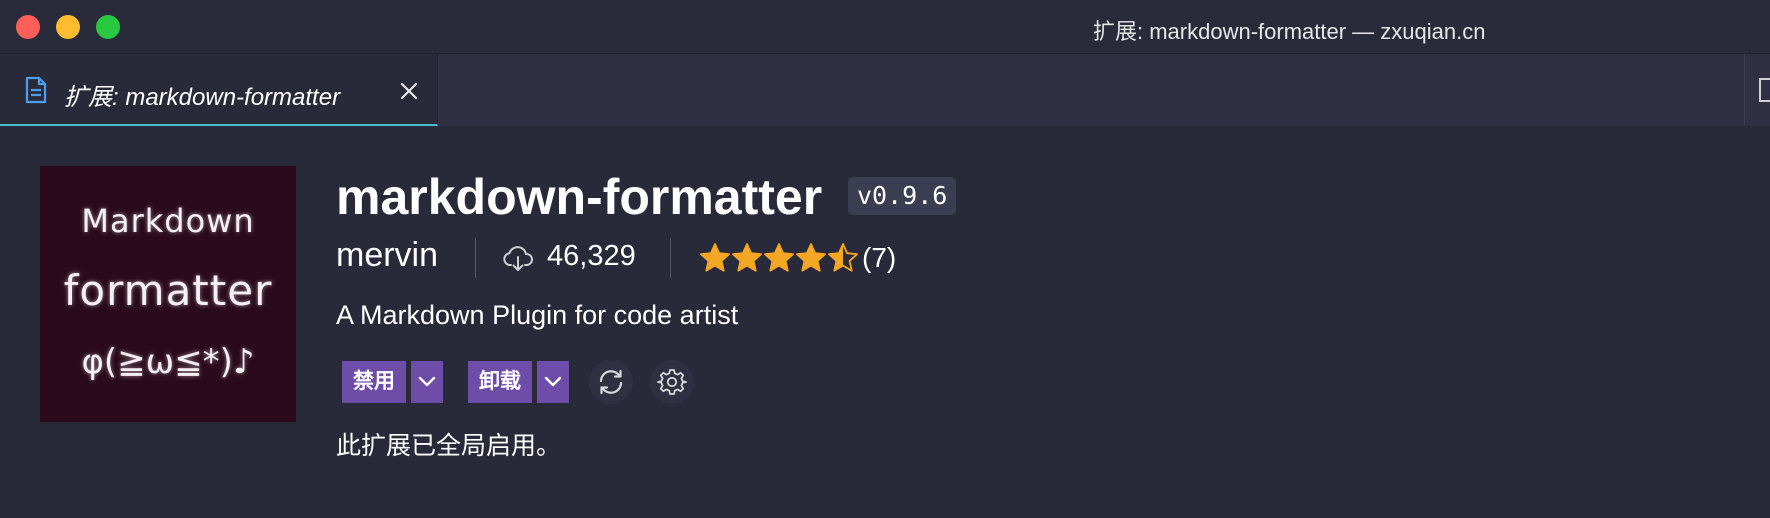 This screenshot has width=1770, height=518. What do you see at coordinates (537, 315) in the screenshot?
I see `extension-description: A Markdown Plugin for code artist` at bounding box center [537, 315].